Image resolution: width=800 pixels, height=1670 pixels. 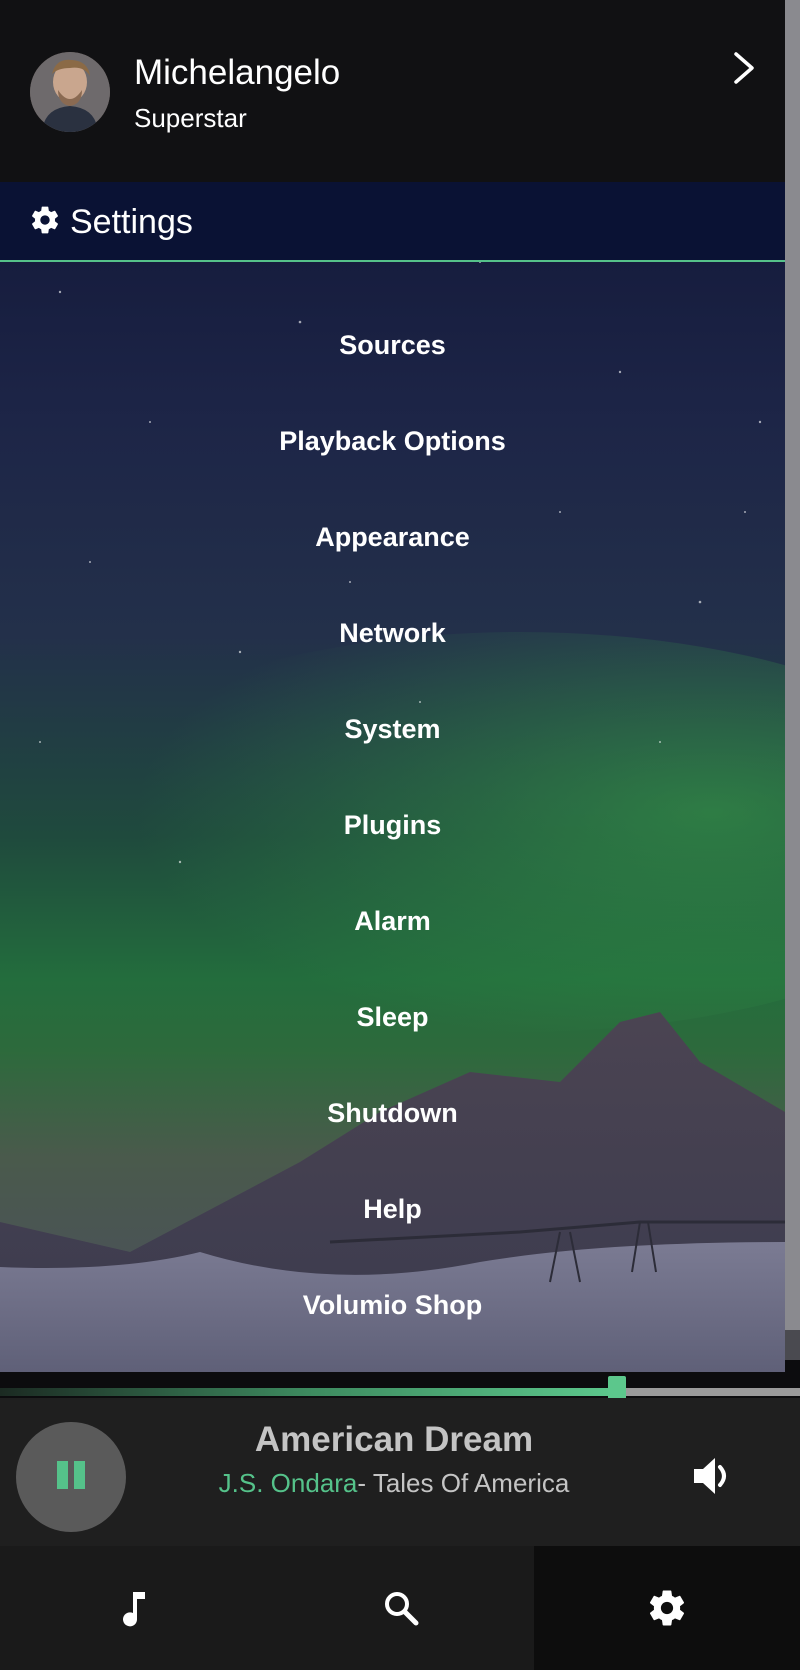 I want to click on menu-item-sources: Sources, so click(x=392, y=345).